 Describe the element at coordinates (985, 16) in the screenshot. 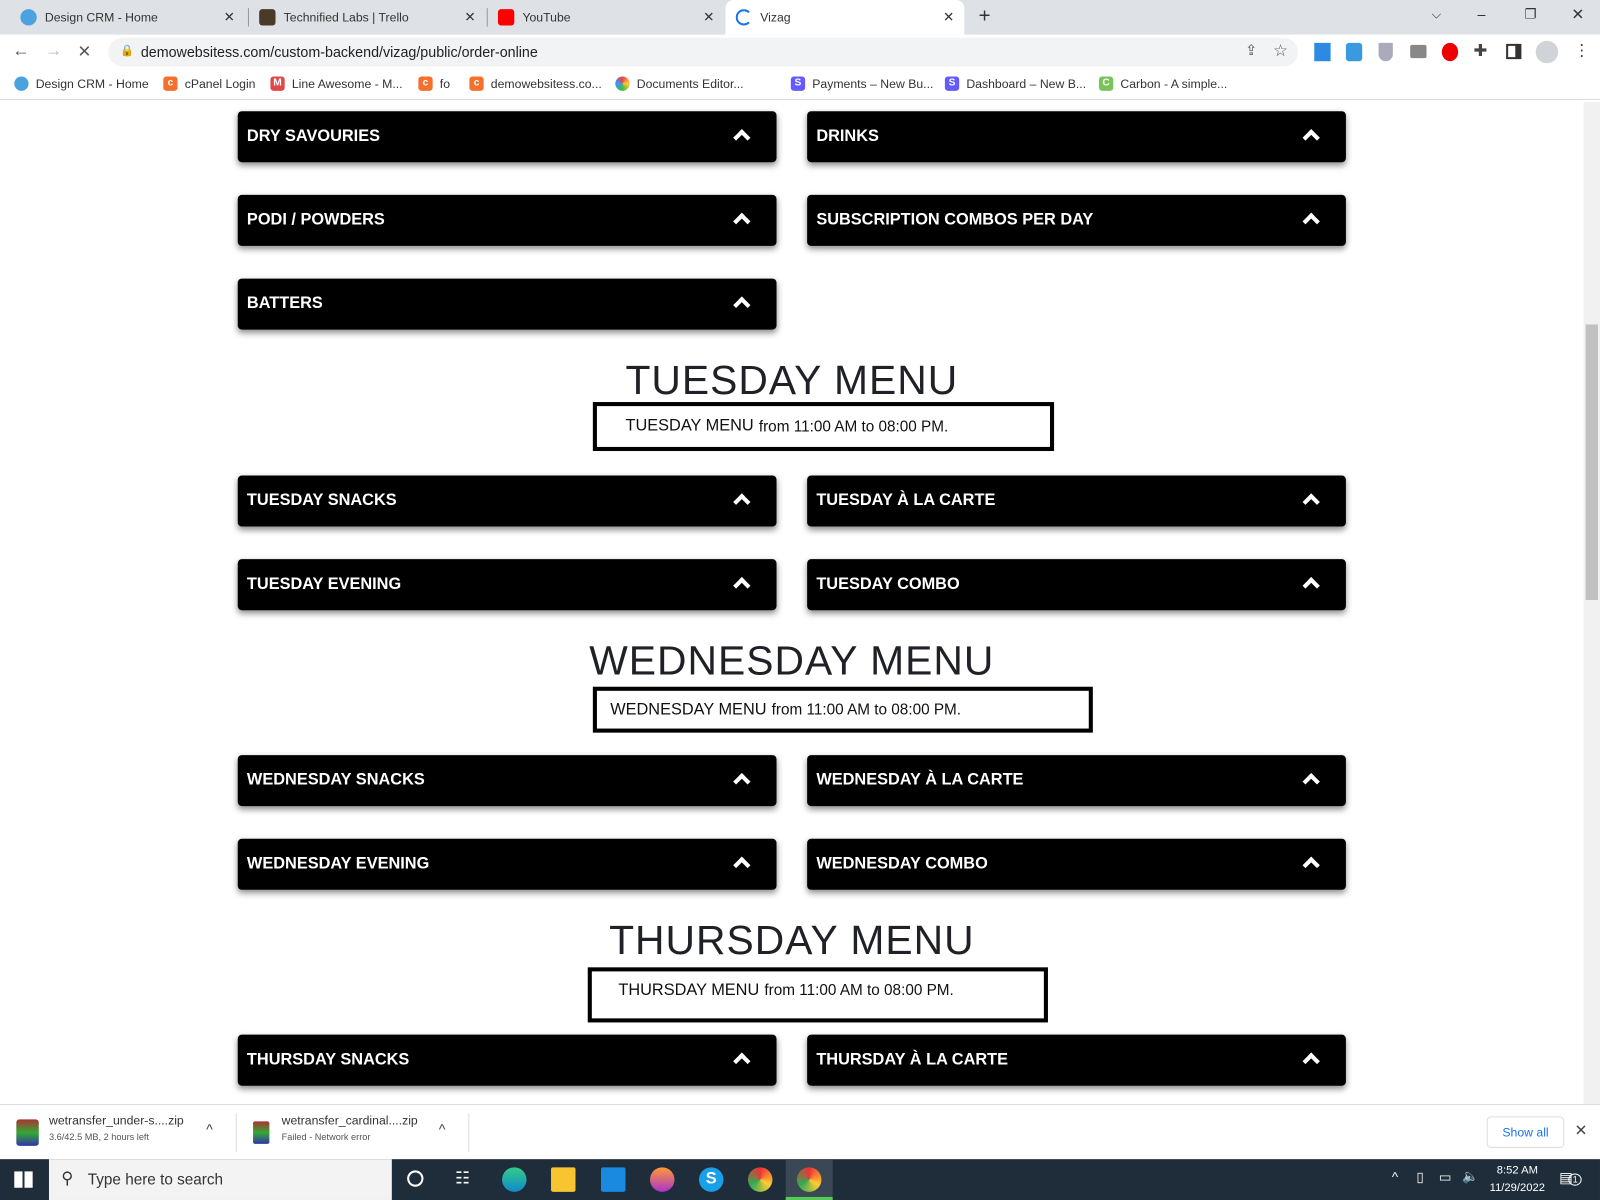

I see `new-tab-button: +` at that location.